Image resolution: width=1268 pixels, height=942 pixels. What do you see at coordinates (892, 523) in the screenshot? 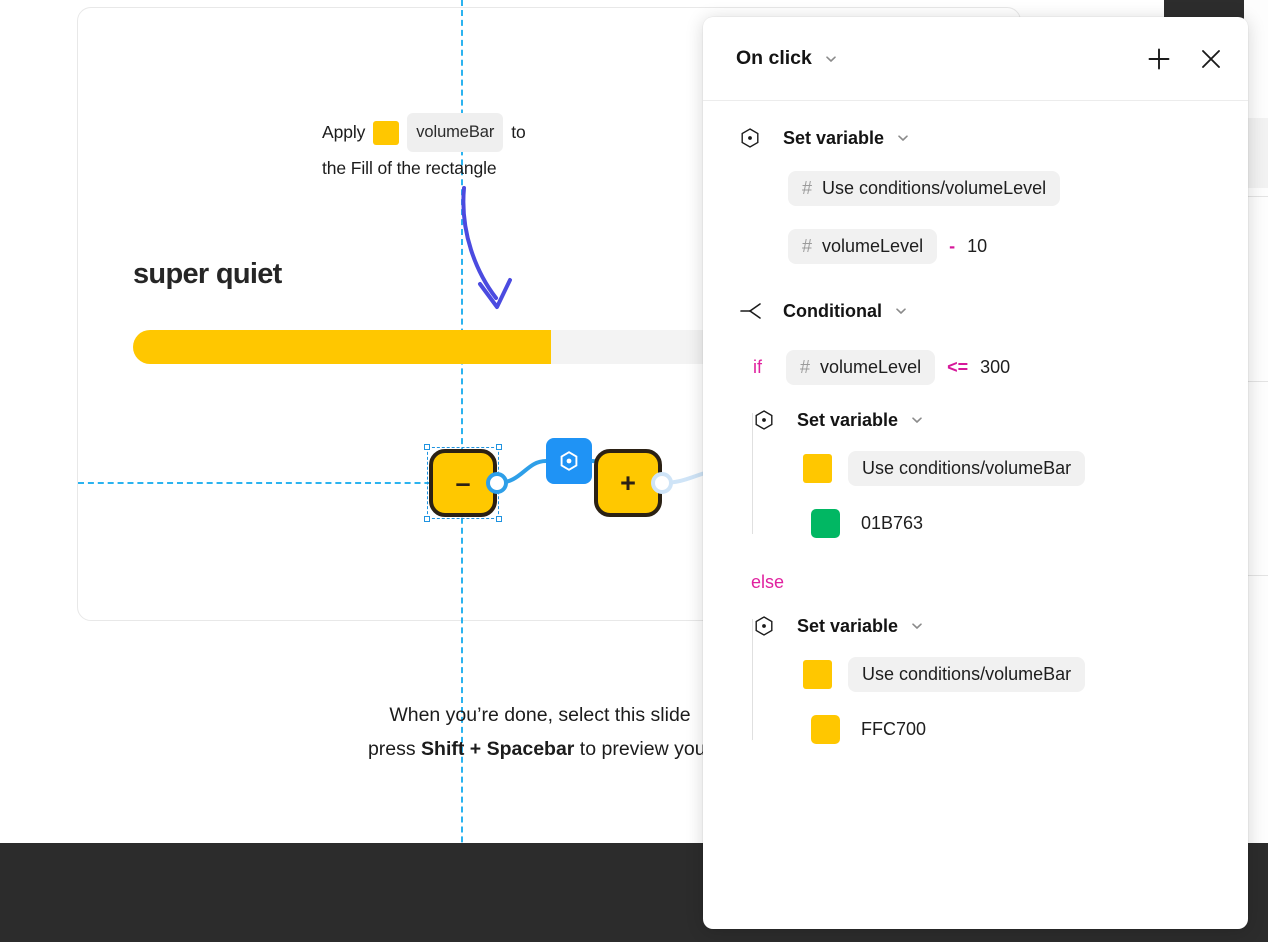
I see `fill-hex-value: 01B763` at bounding box center [892, 523].